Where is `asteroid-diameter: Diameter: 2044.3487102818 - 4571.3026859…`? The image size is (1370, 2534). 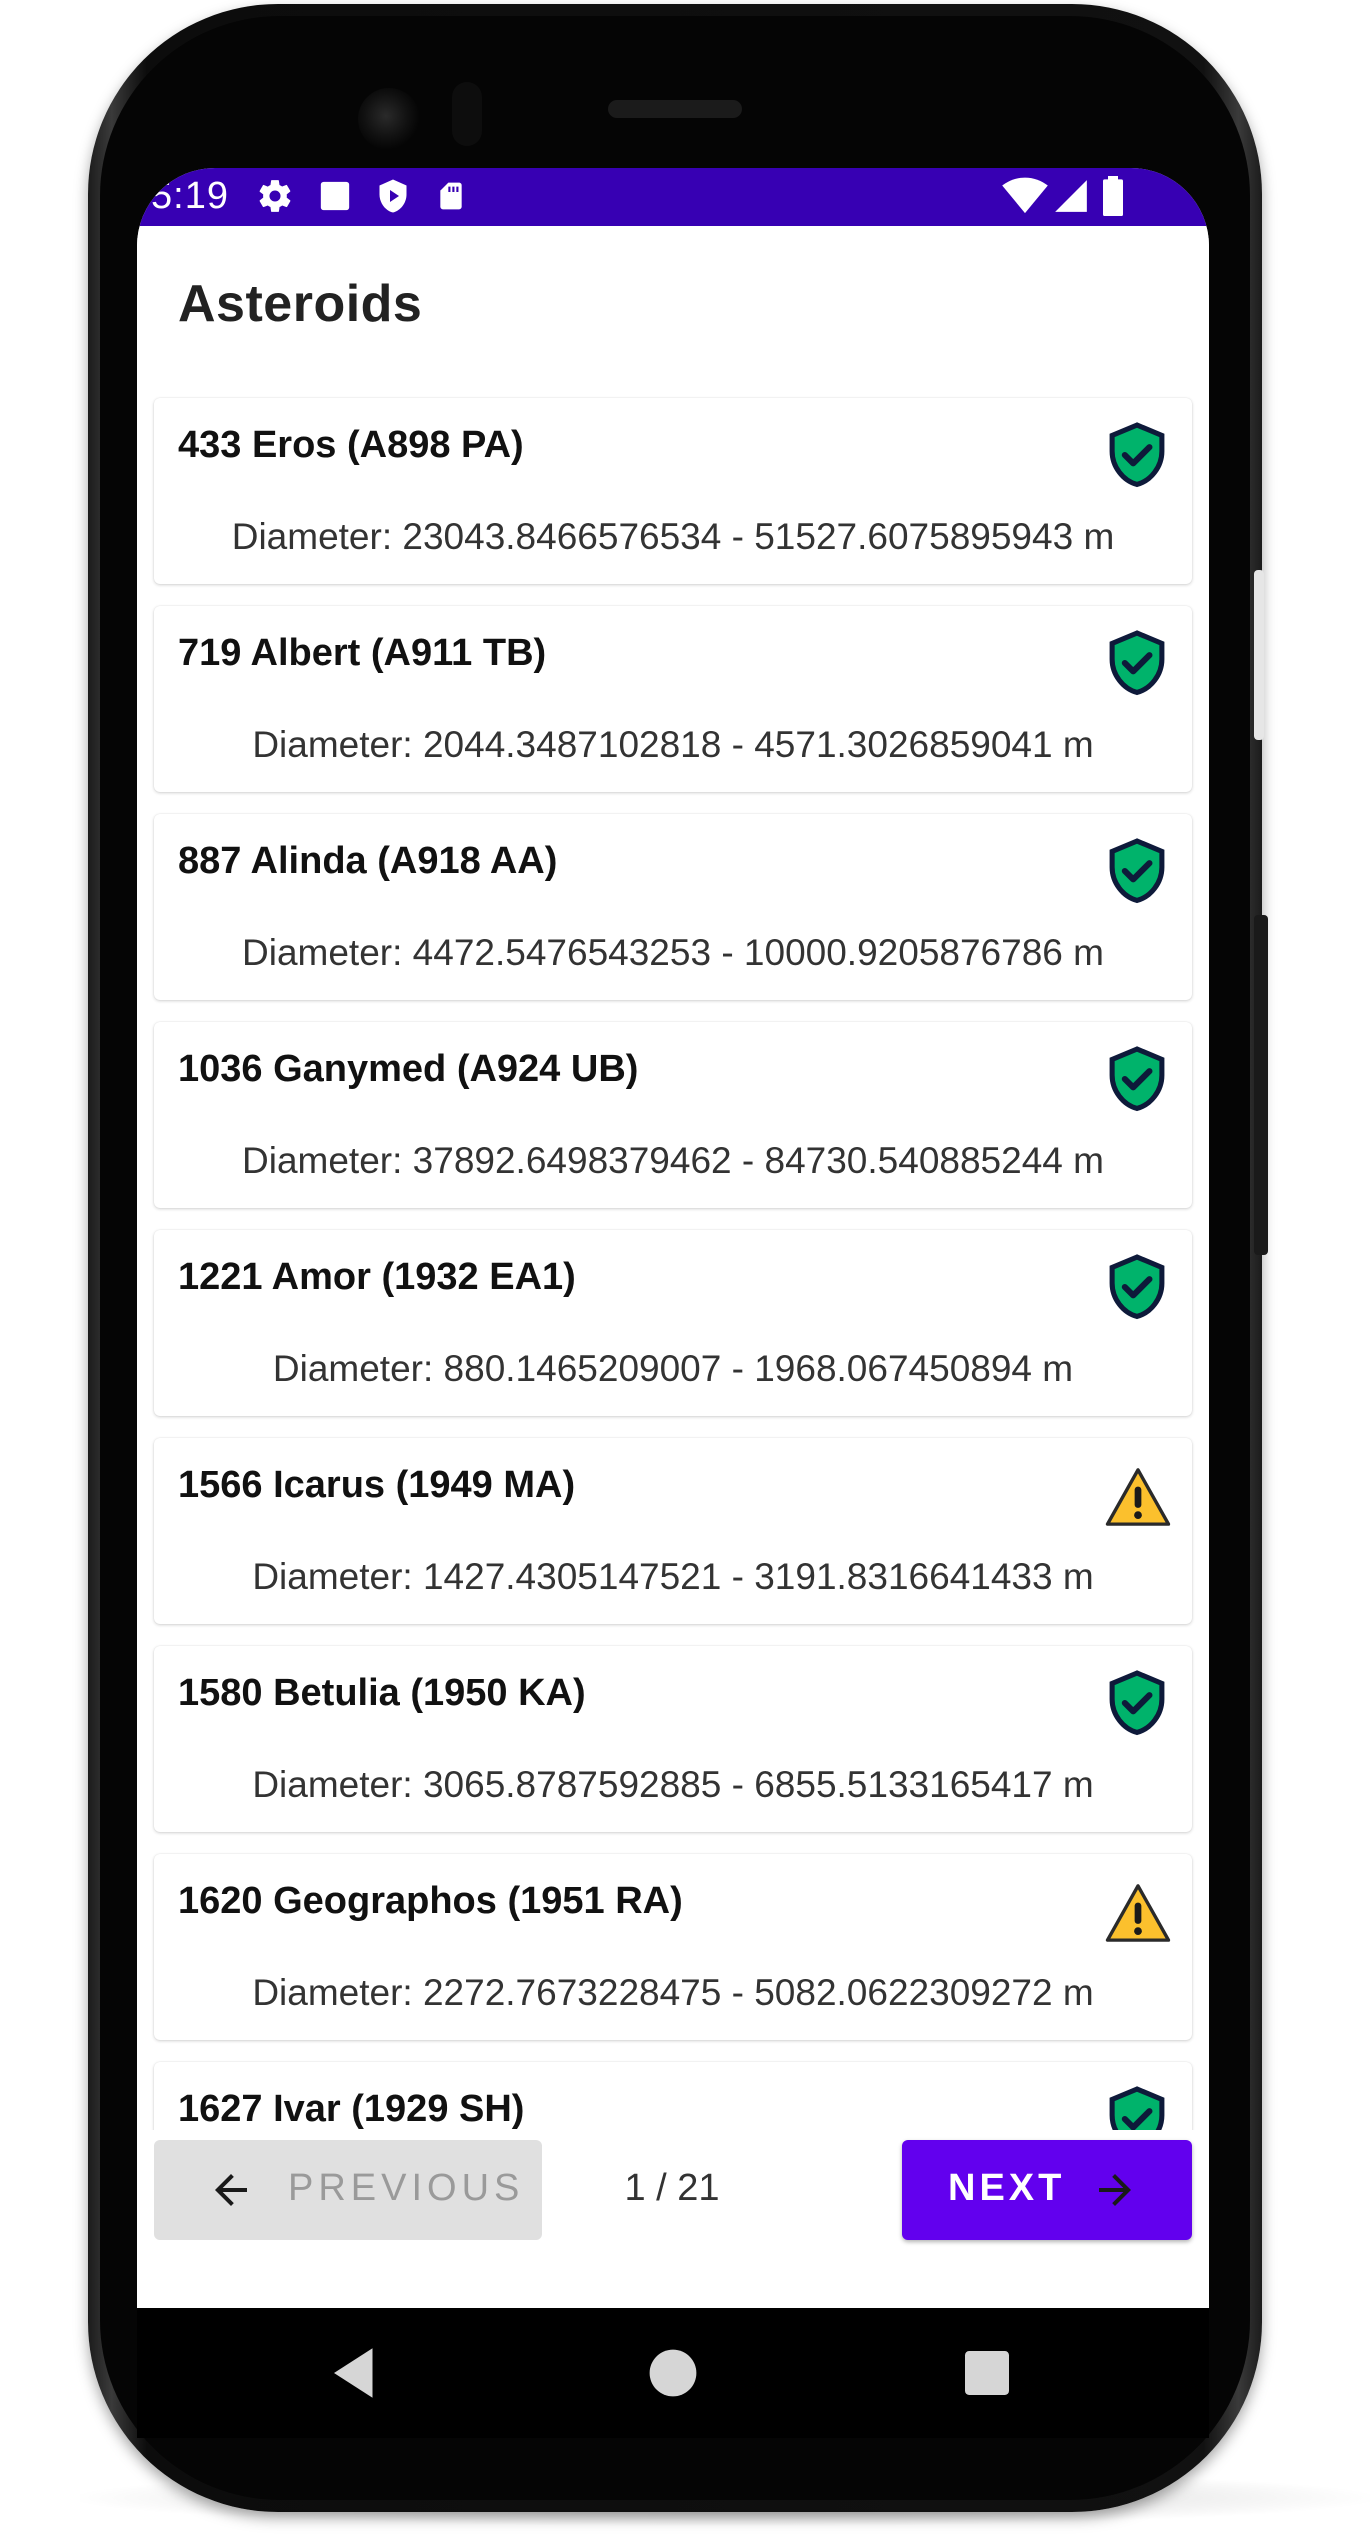
asteroid-diameter: Diameter: 2044.3487102818 - 4571.3026859… is located at coordinates (673, 744).